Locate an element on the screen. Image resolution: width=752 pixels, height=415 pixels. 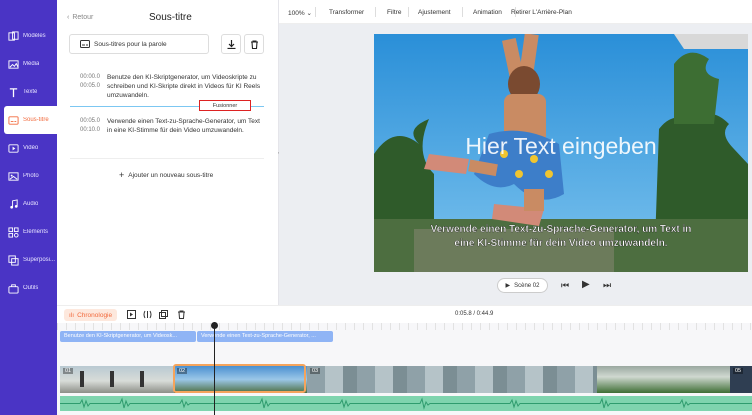
sidebar-item-photo: Photo is located at coordinates (30, 176).